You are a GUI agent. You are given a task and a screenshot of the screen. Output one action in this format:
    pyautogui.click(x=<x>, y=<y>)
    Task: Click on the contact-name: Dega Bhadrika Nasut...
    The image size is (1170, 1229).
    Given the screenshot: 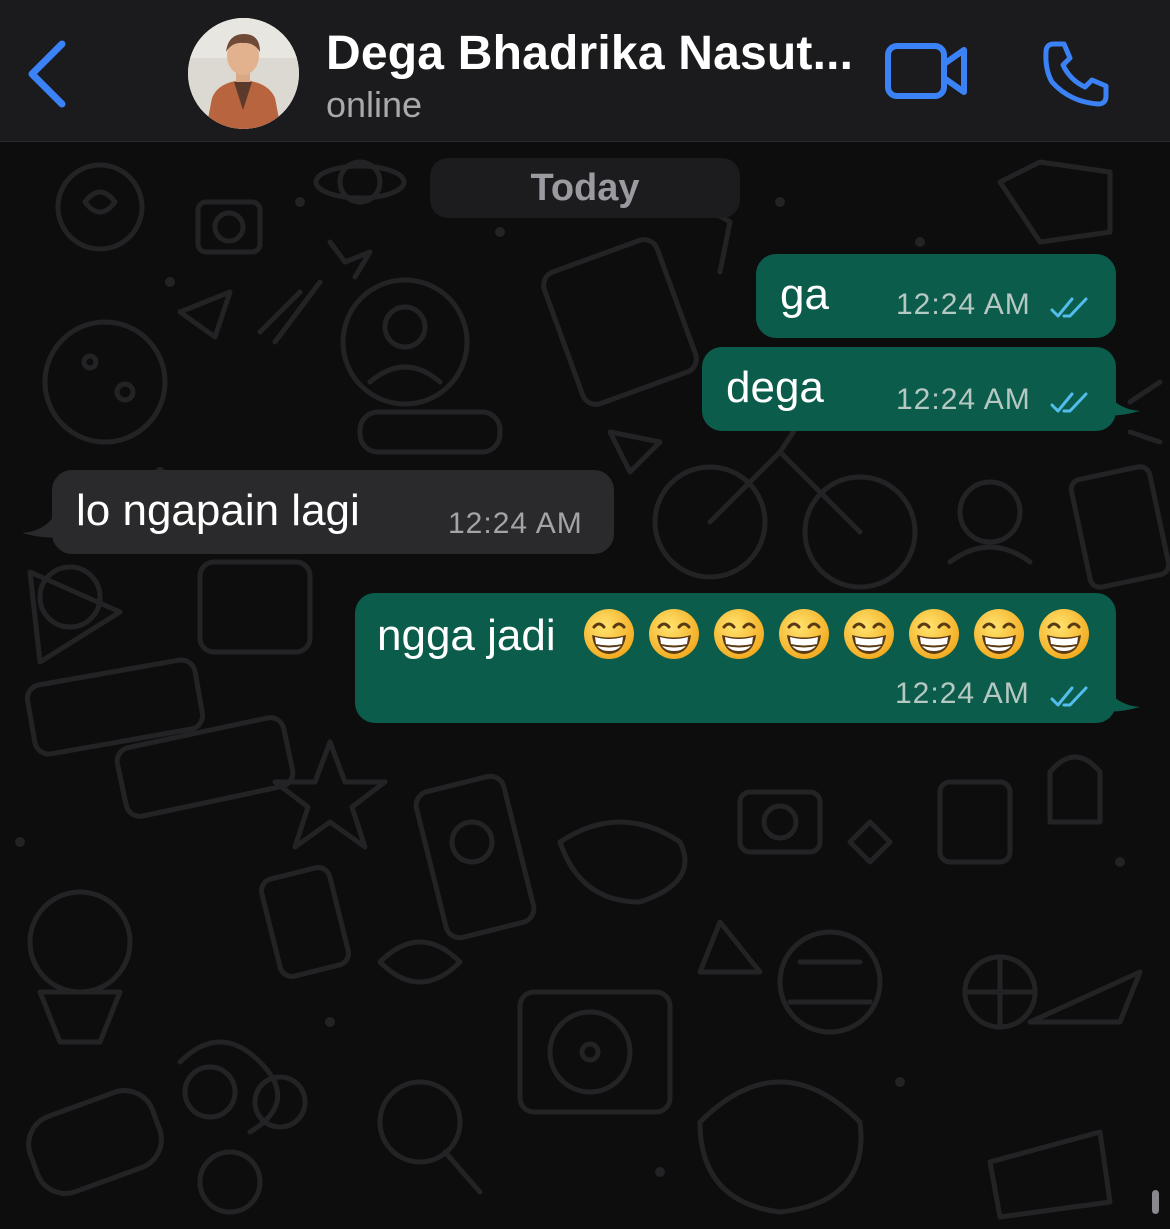 What is the action you would take?
    pyautogui.click(x=598, y=53)
    